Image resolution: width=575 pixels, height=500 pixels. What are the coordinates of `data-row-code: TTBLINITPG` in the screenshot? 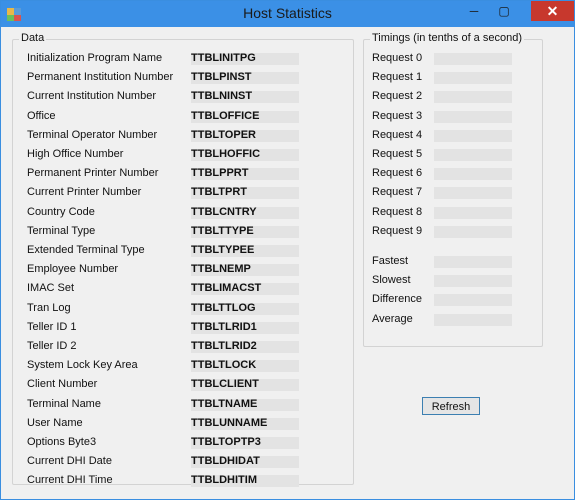 It's located at (223, 58).